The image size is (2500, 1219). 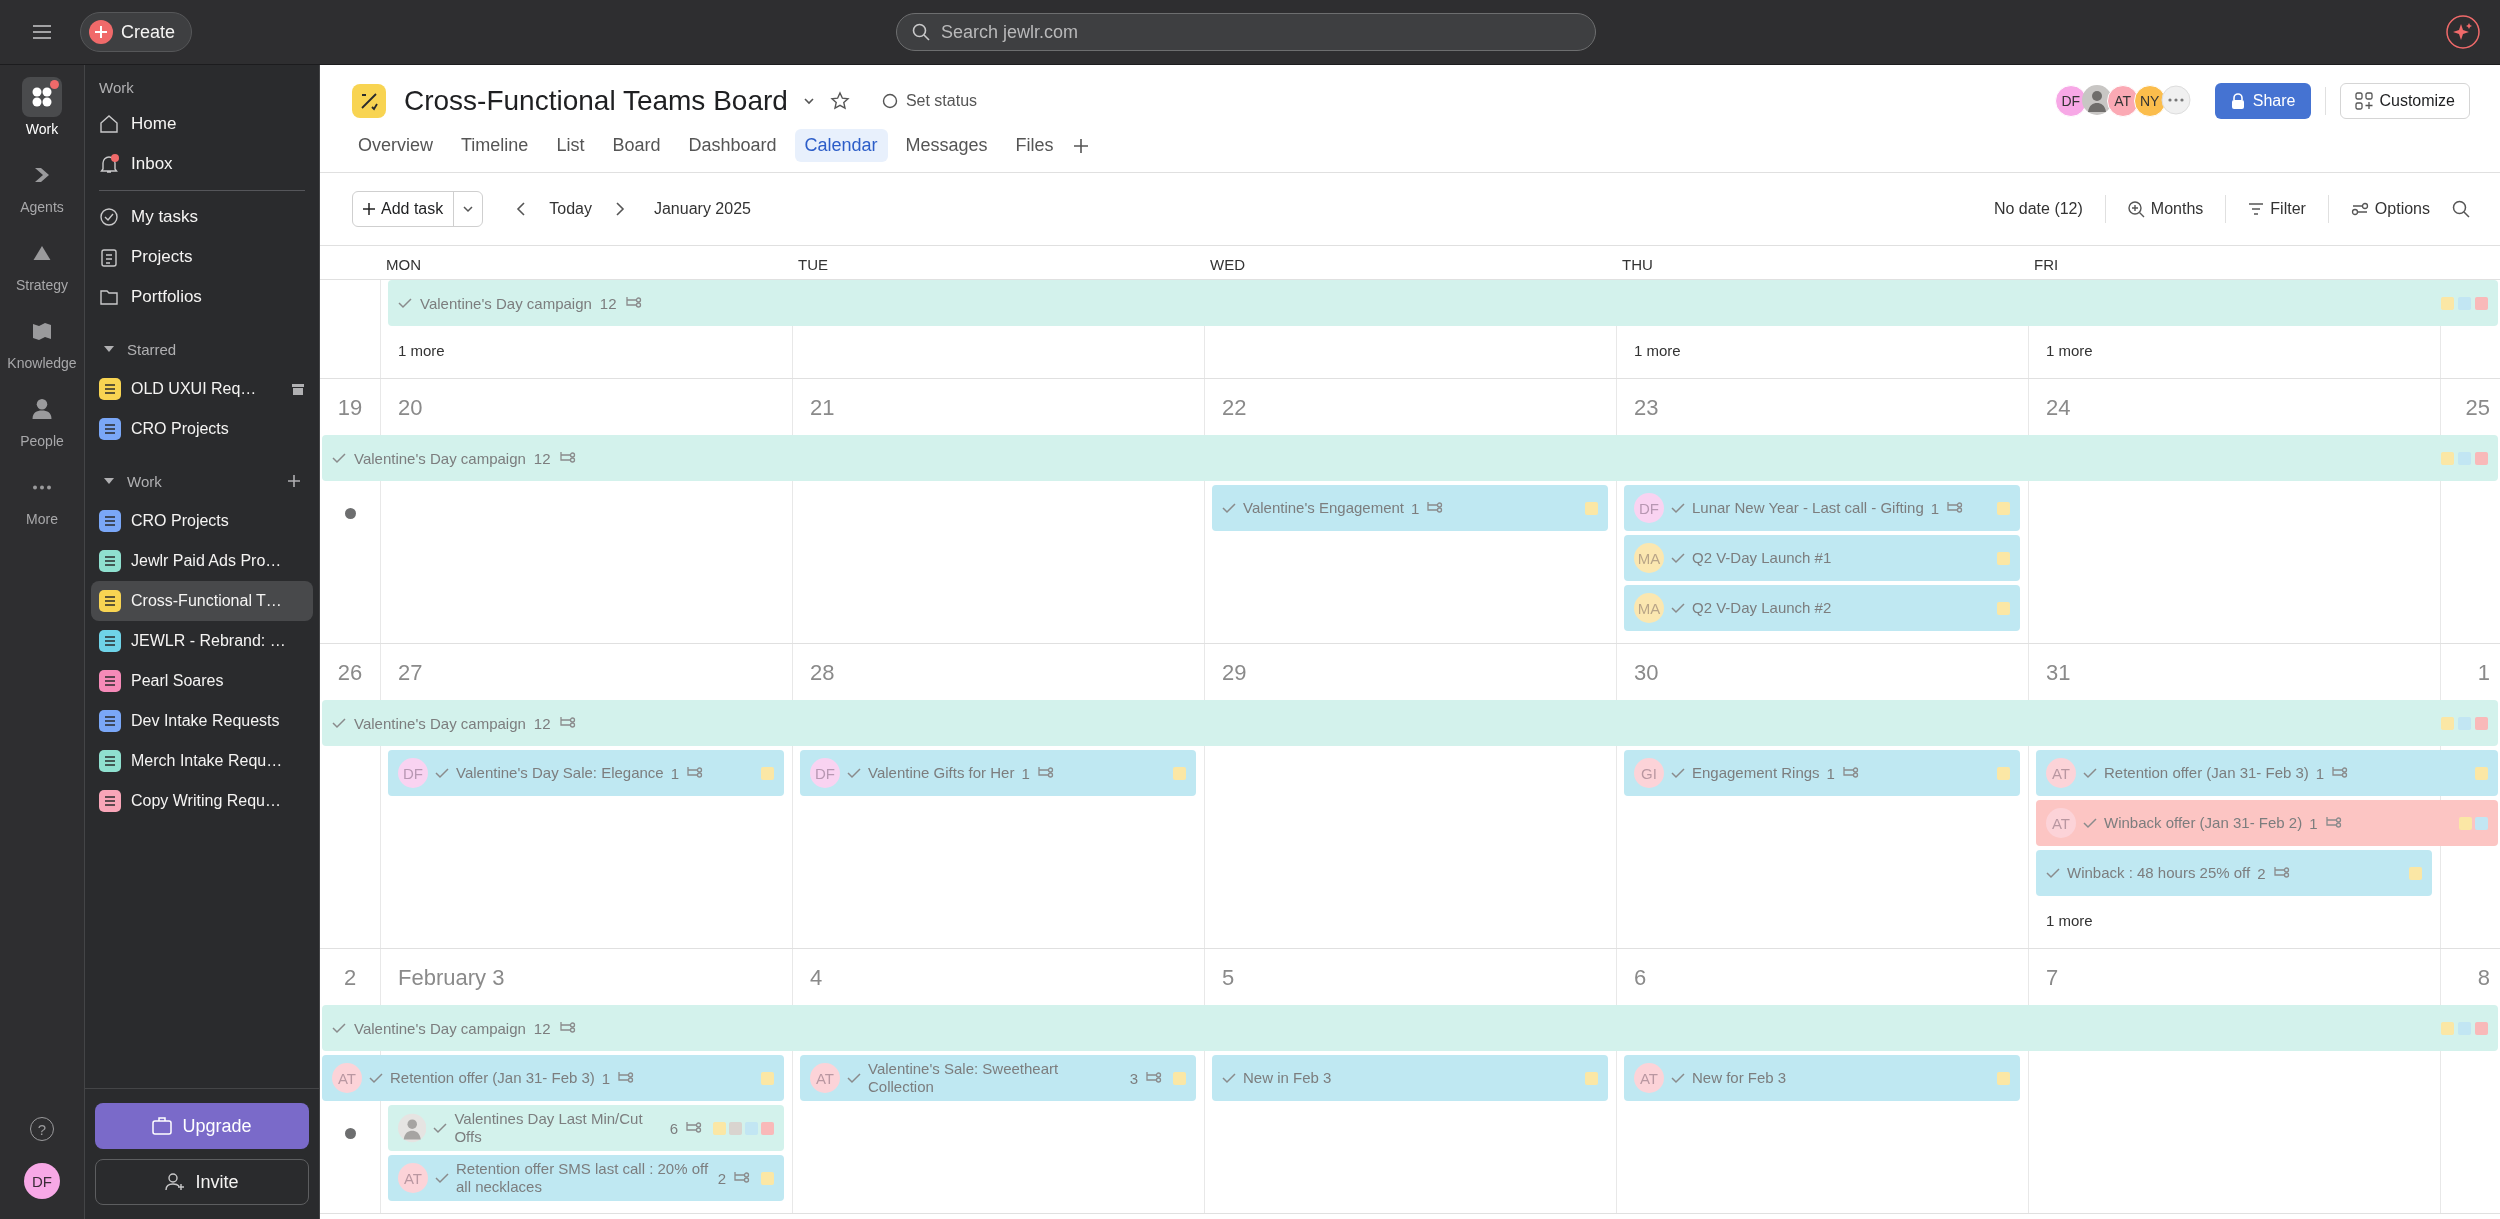 I want to click on sidebar-item: Inbox, so click(x=202, y=164).